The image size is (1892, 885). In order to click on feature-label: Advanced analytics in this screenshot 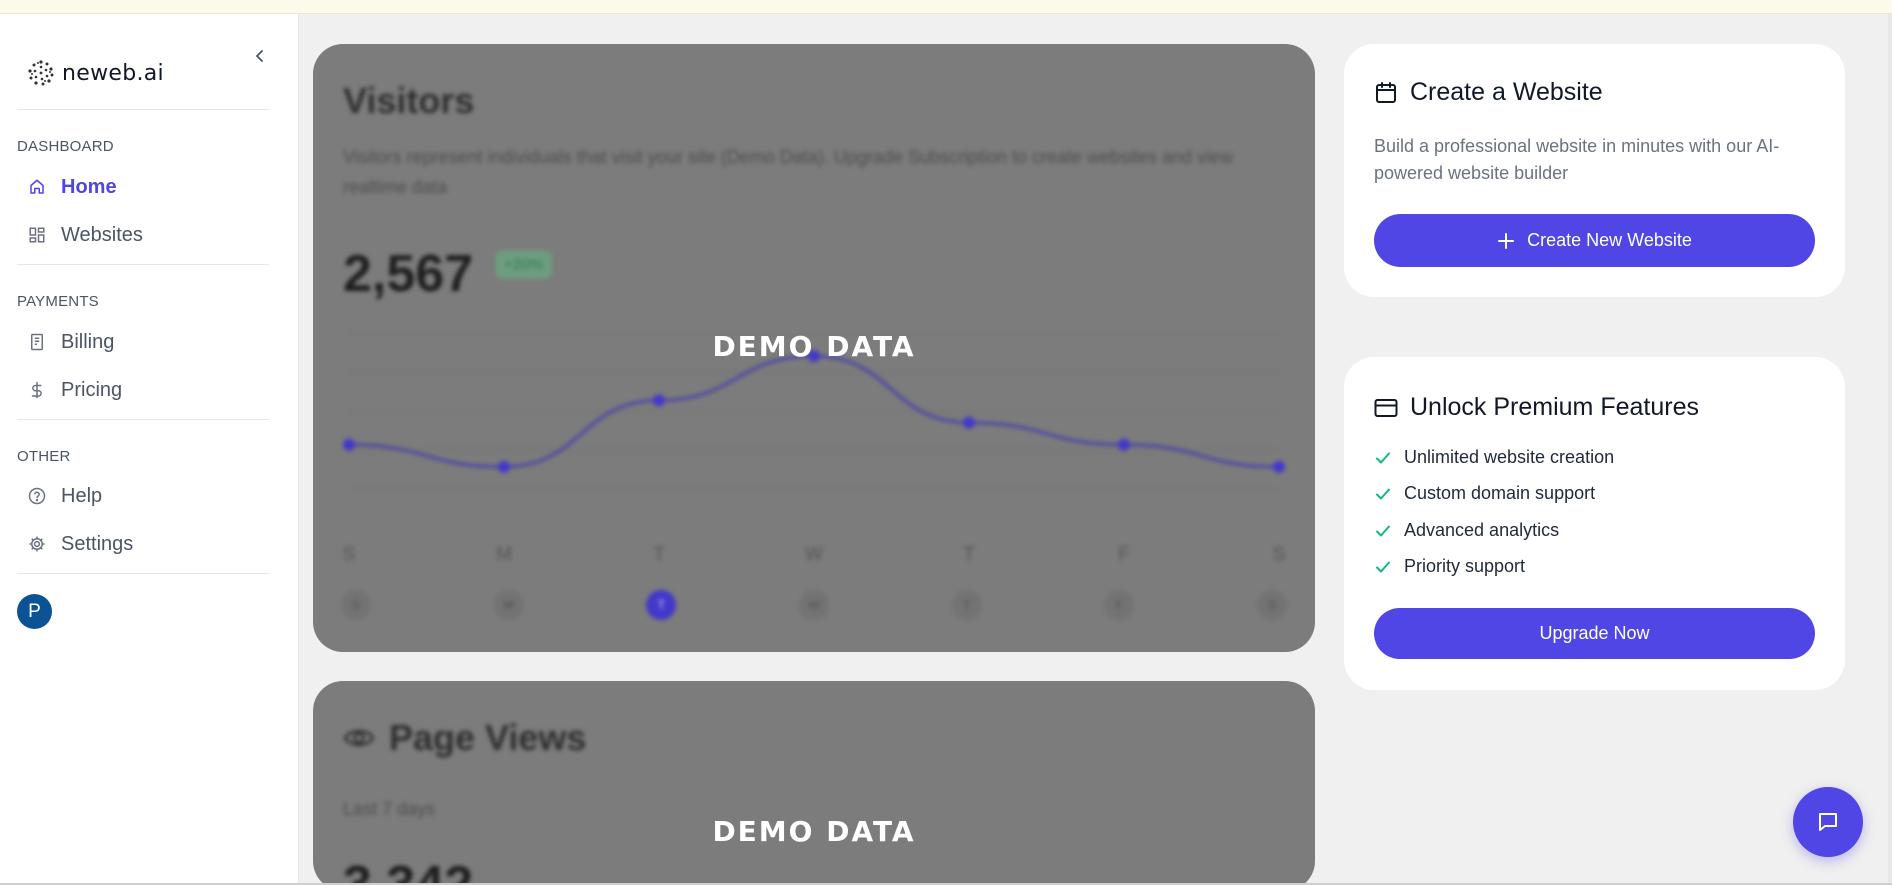, I will do `click(1482, 530)`.